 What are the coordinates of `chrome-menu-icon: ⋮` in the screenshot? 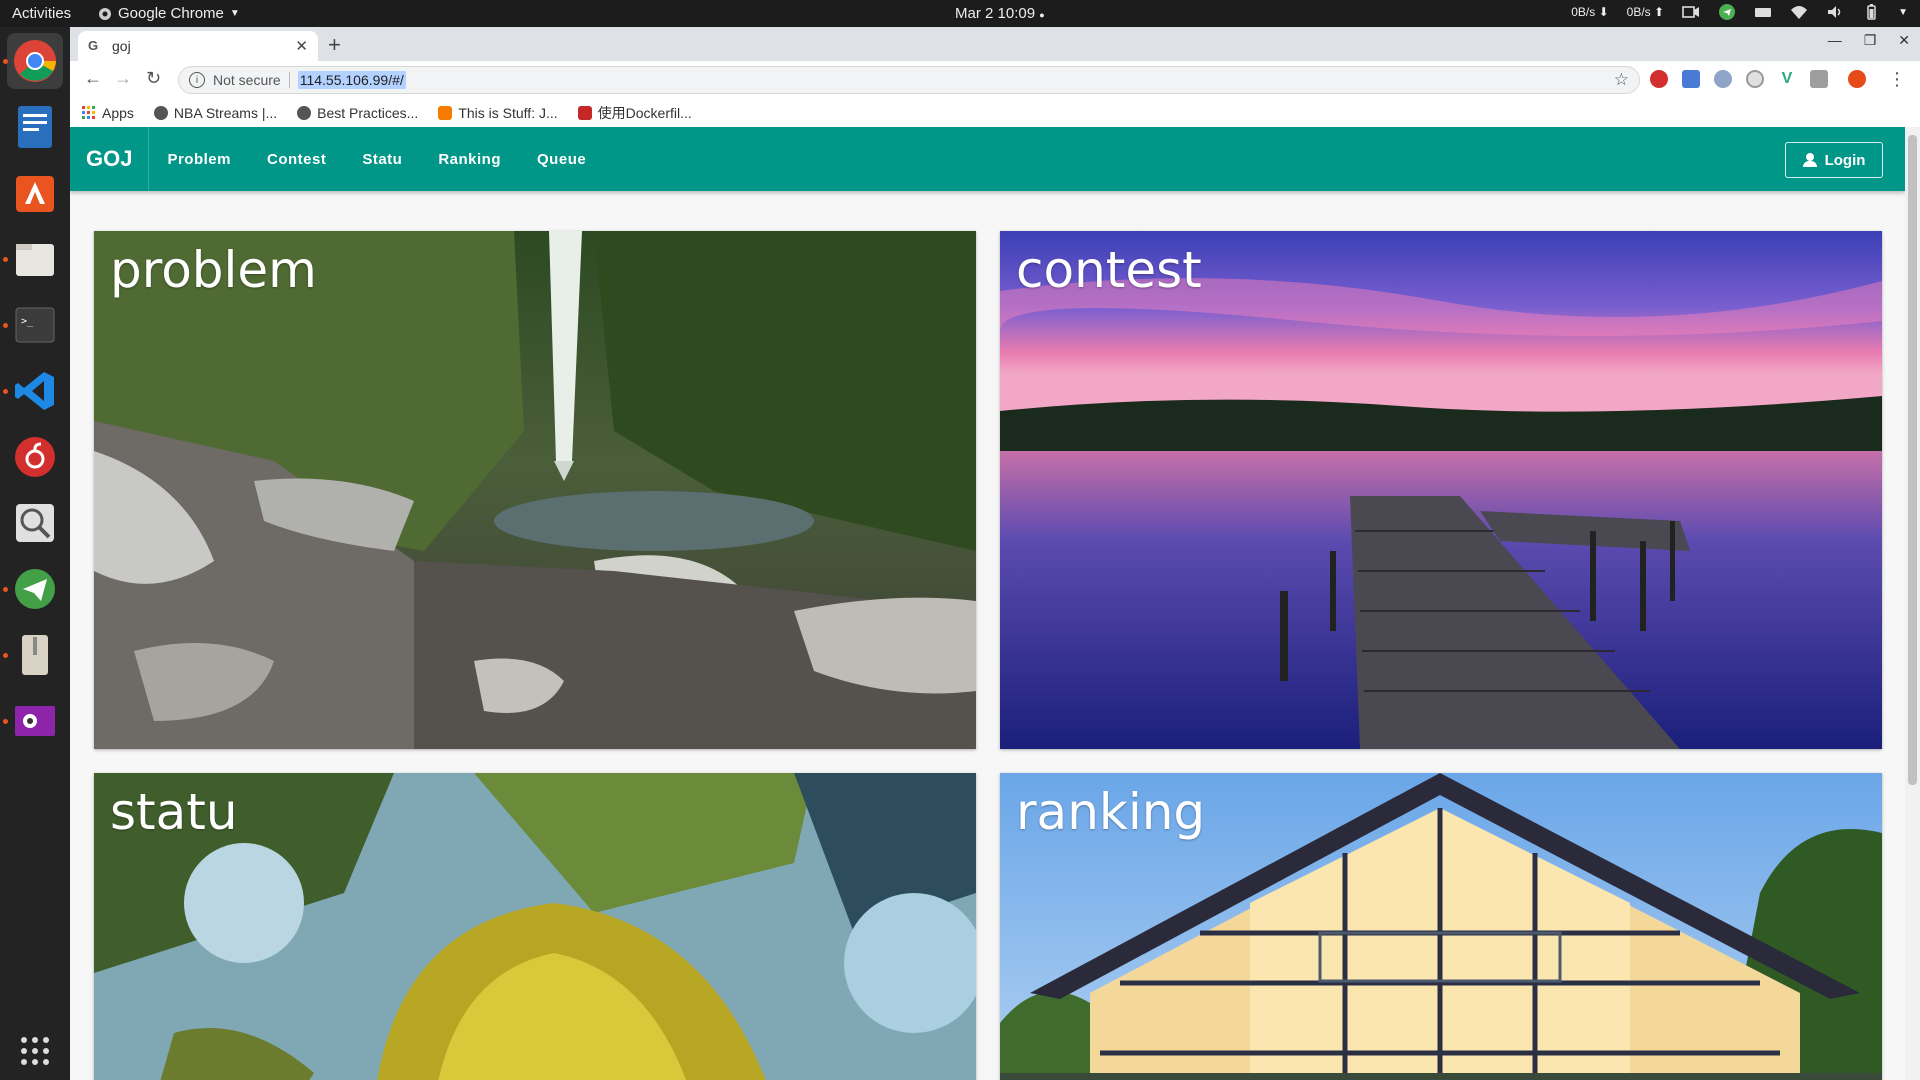 It's located at (1897, 79).